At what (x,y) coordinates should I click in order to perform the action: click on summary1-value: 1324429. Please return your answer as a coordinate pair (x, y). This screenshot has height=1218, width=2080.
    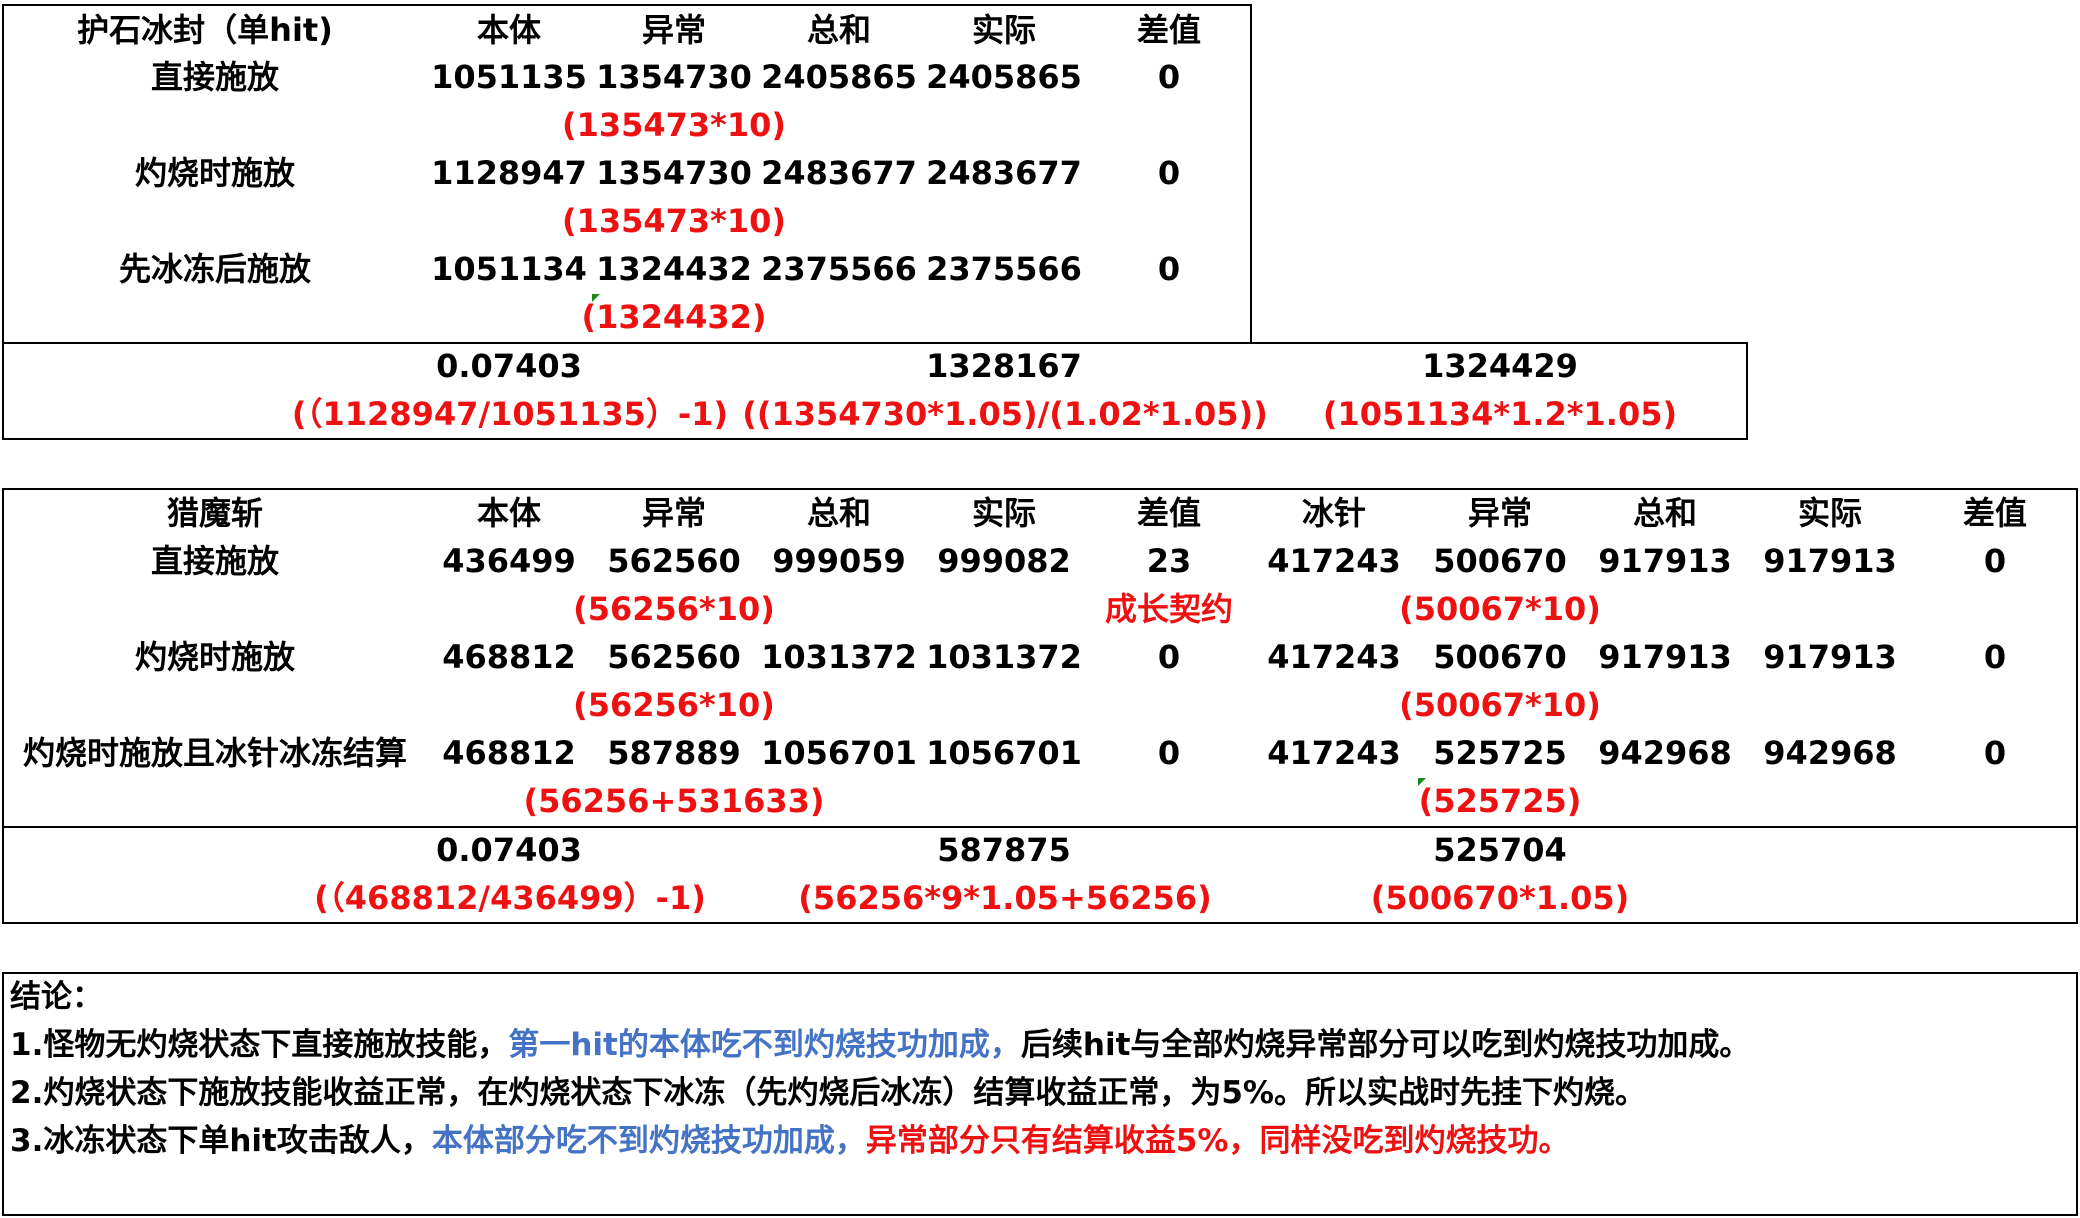
    Looking at the image, I should click on (1500, 366).